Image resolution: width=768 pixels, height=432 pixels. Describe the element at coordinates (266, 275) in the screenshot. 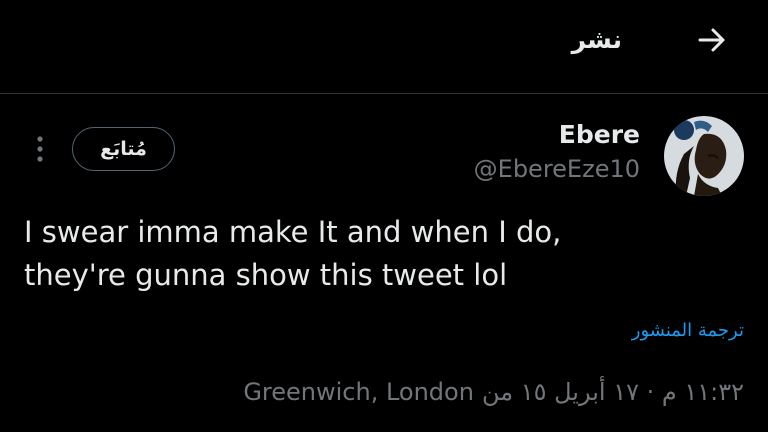

I see `tweet-text-line: they're gunna show this tweet lol` at that location.